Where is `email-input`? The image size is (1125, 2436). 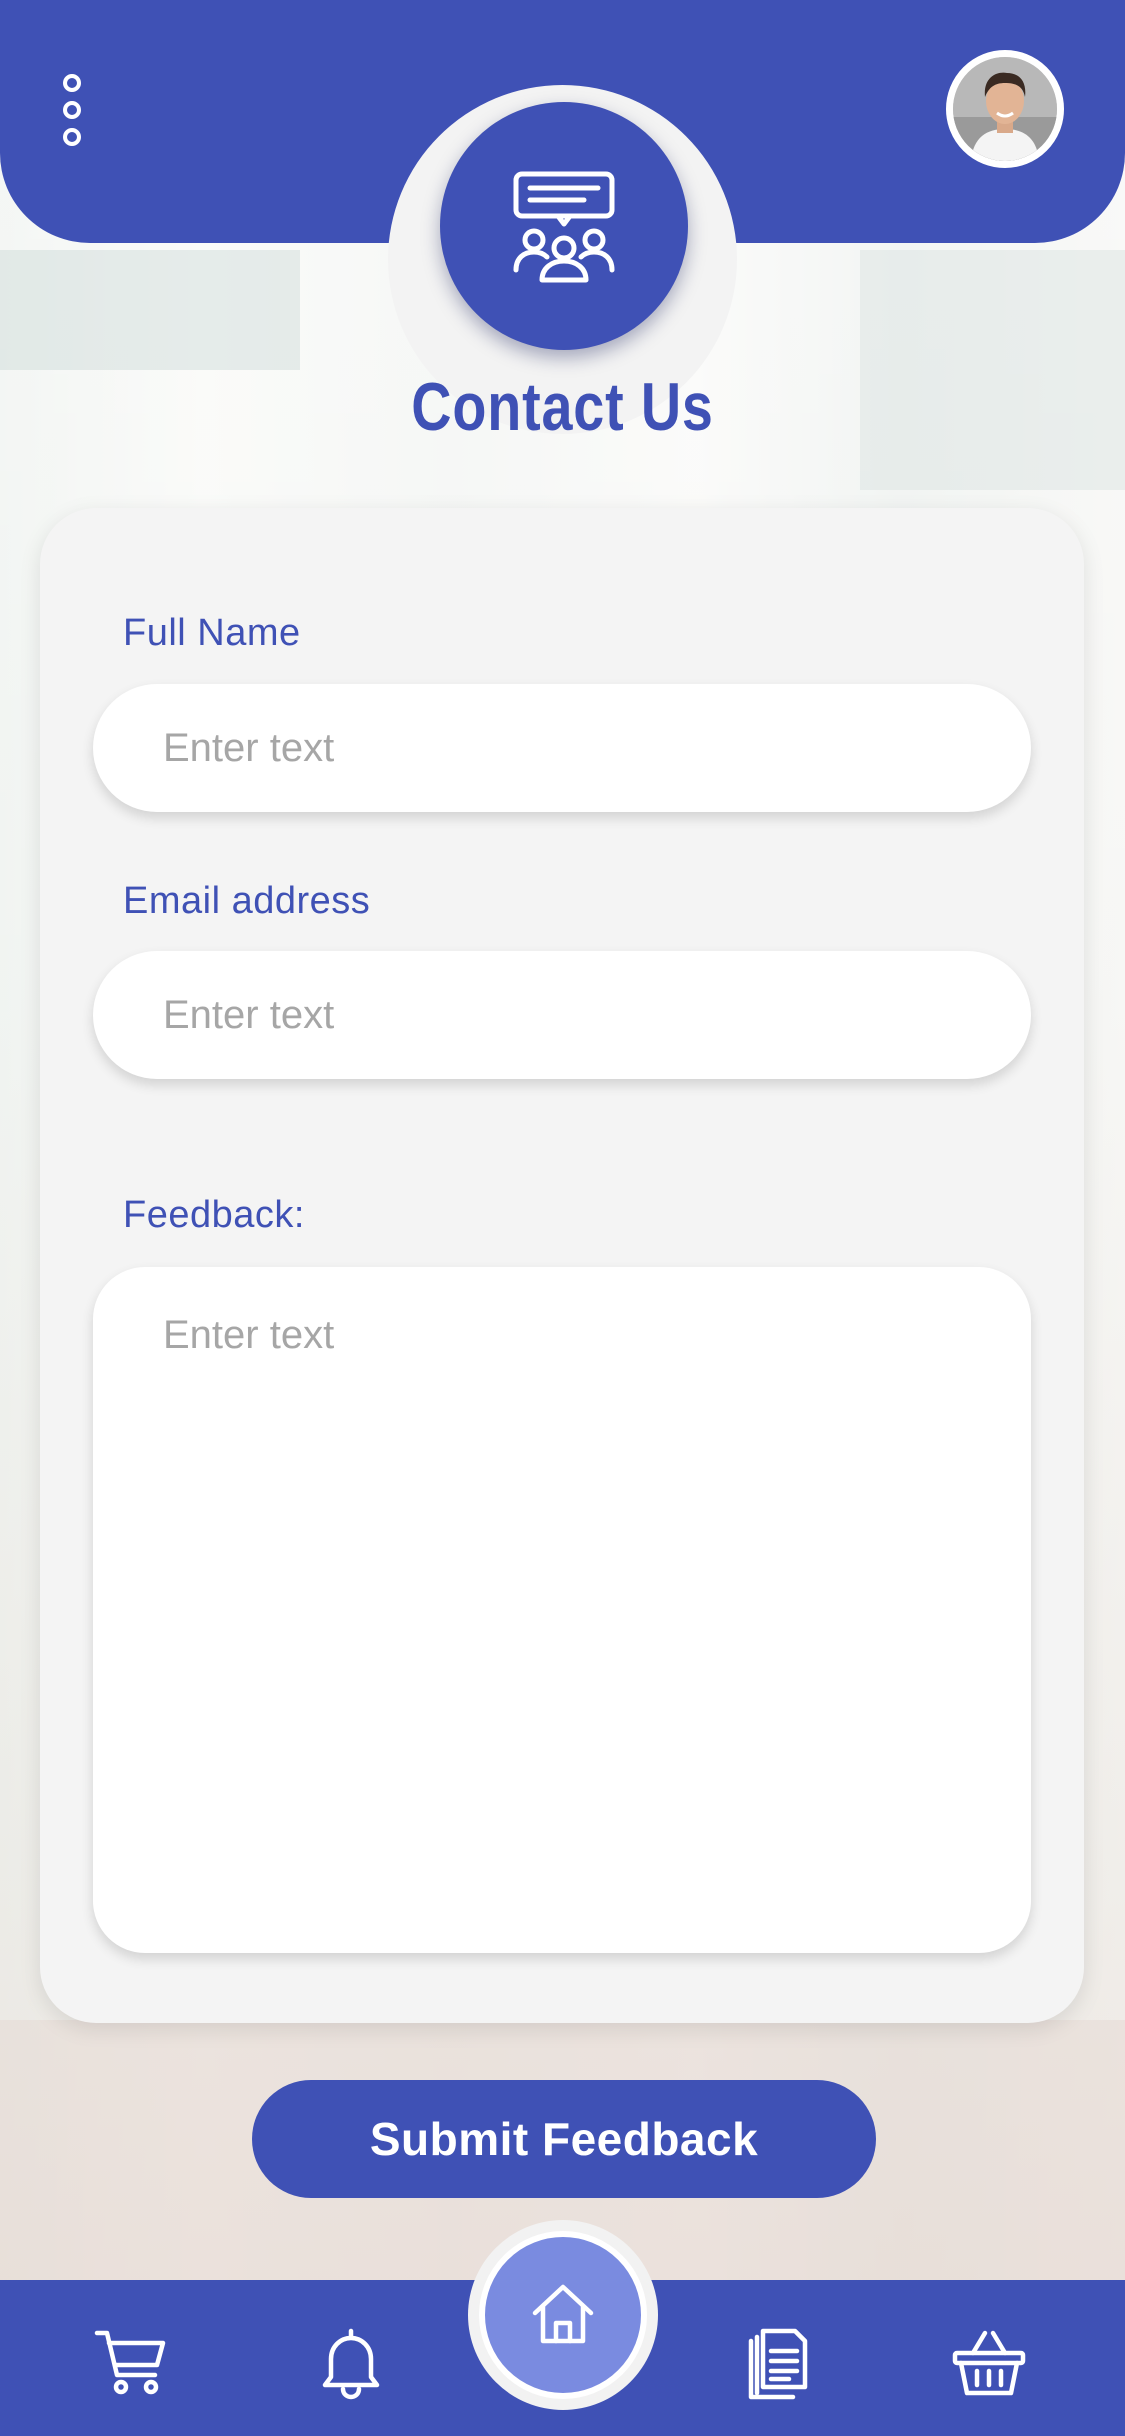 email-input is located at coordinates (562, 1015).